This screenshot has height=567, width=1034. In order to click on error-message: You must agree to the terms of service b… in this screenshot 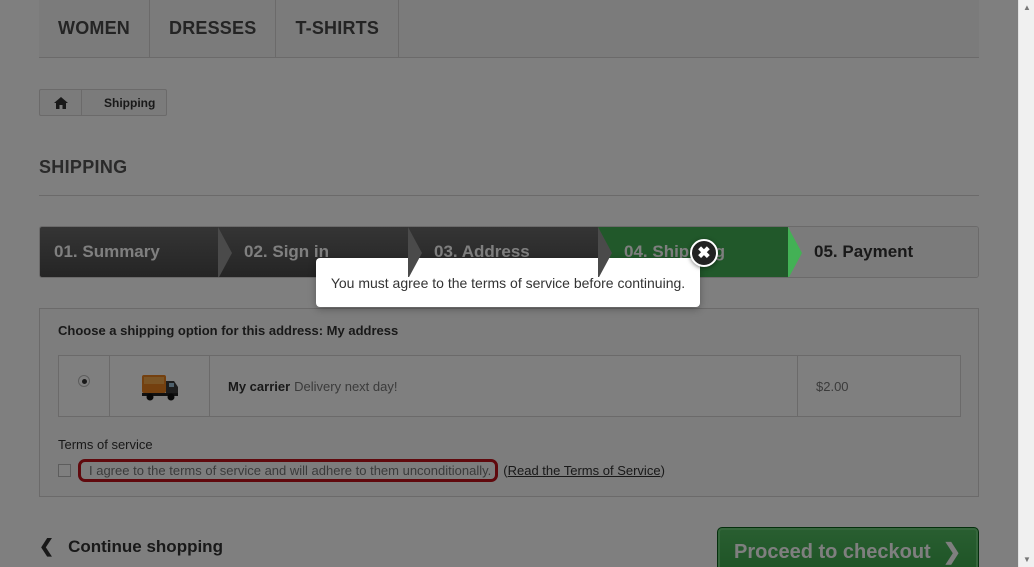, I will do `click(508, 282)`.